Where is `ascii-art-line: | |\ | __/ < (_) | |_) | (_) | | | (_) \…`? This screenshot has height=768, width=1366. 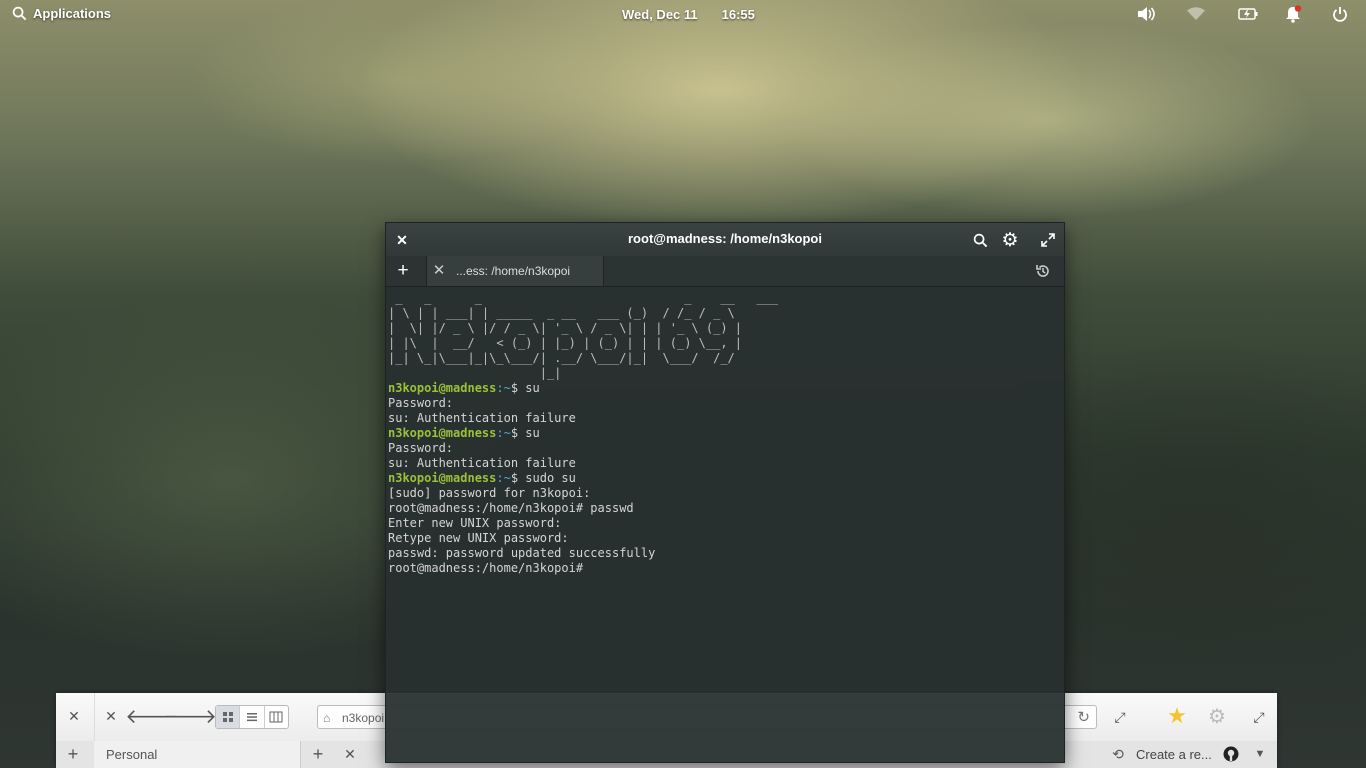
ascii-art-line: | |\ | __/ < (_) | |_) | (_) | | | (_) \… is located at coordinates (565, 343).